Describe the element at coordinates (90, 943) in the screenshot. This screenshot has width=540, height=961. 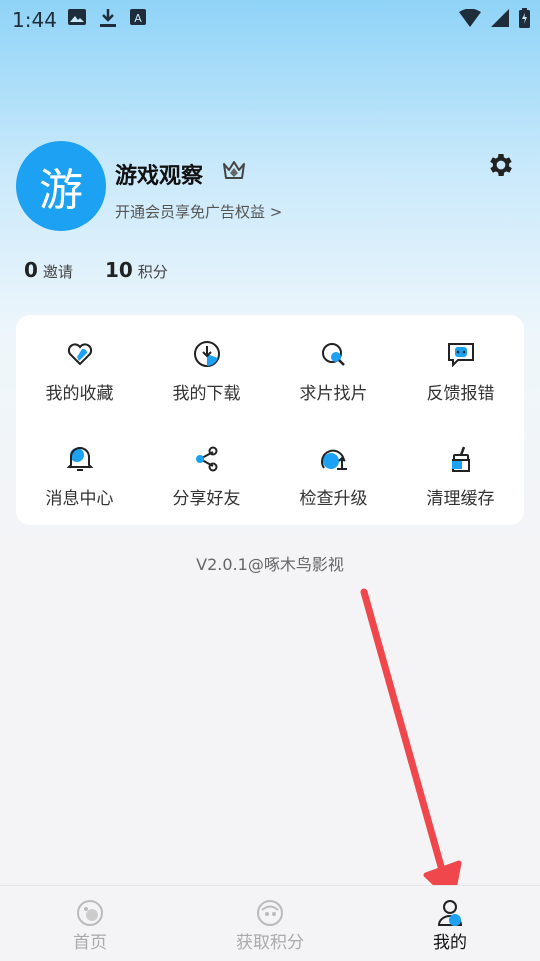
I see `tab-label: 首页` at that location.